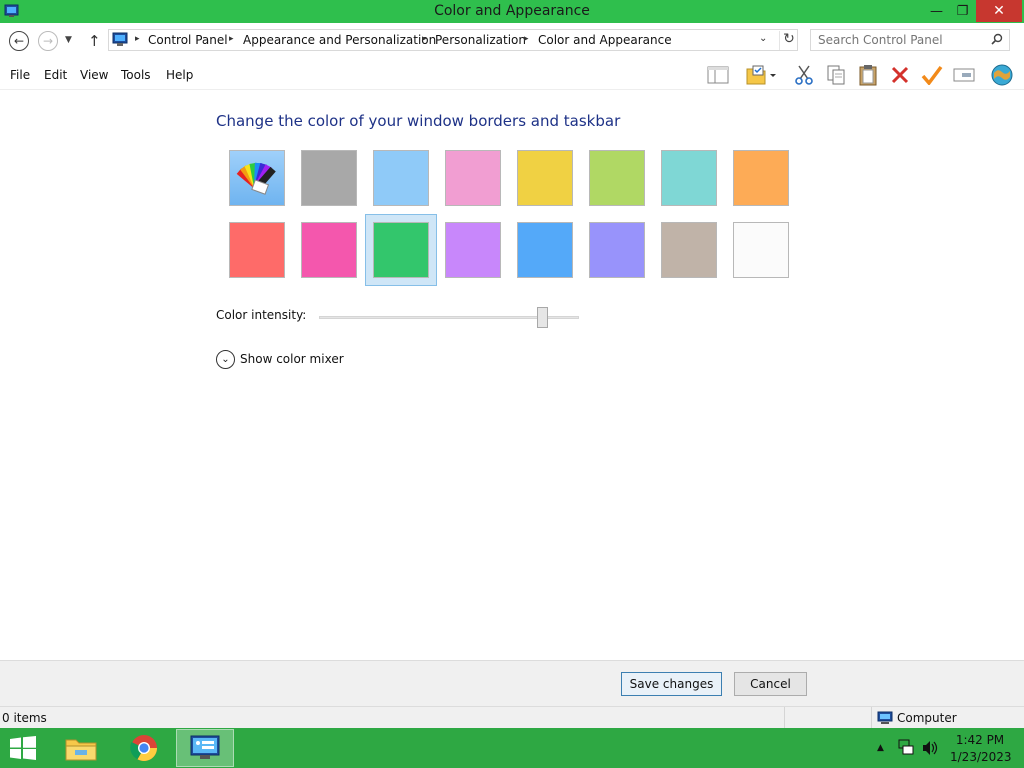  Describe the element at coordinates (896, 40) in the screenshot. I see `search-input` at that location.